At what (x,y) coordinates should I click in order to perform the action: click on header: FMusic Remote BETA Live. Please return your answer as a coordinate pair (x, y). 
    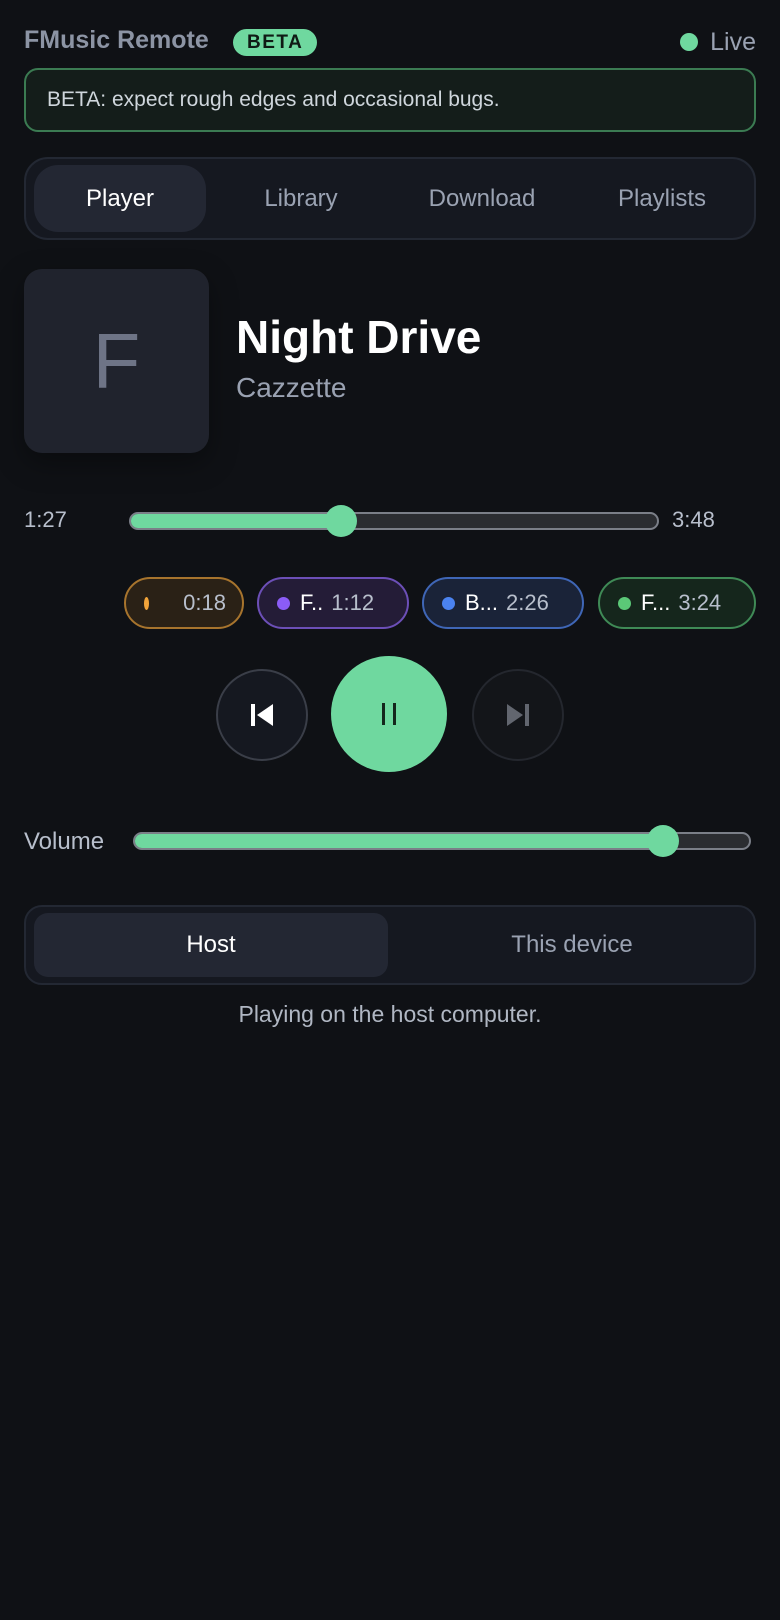
    Looking at the image, I should click on (390, 42).